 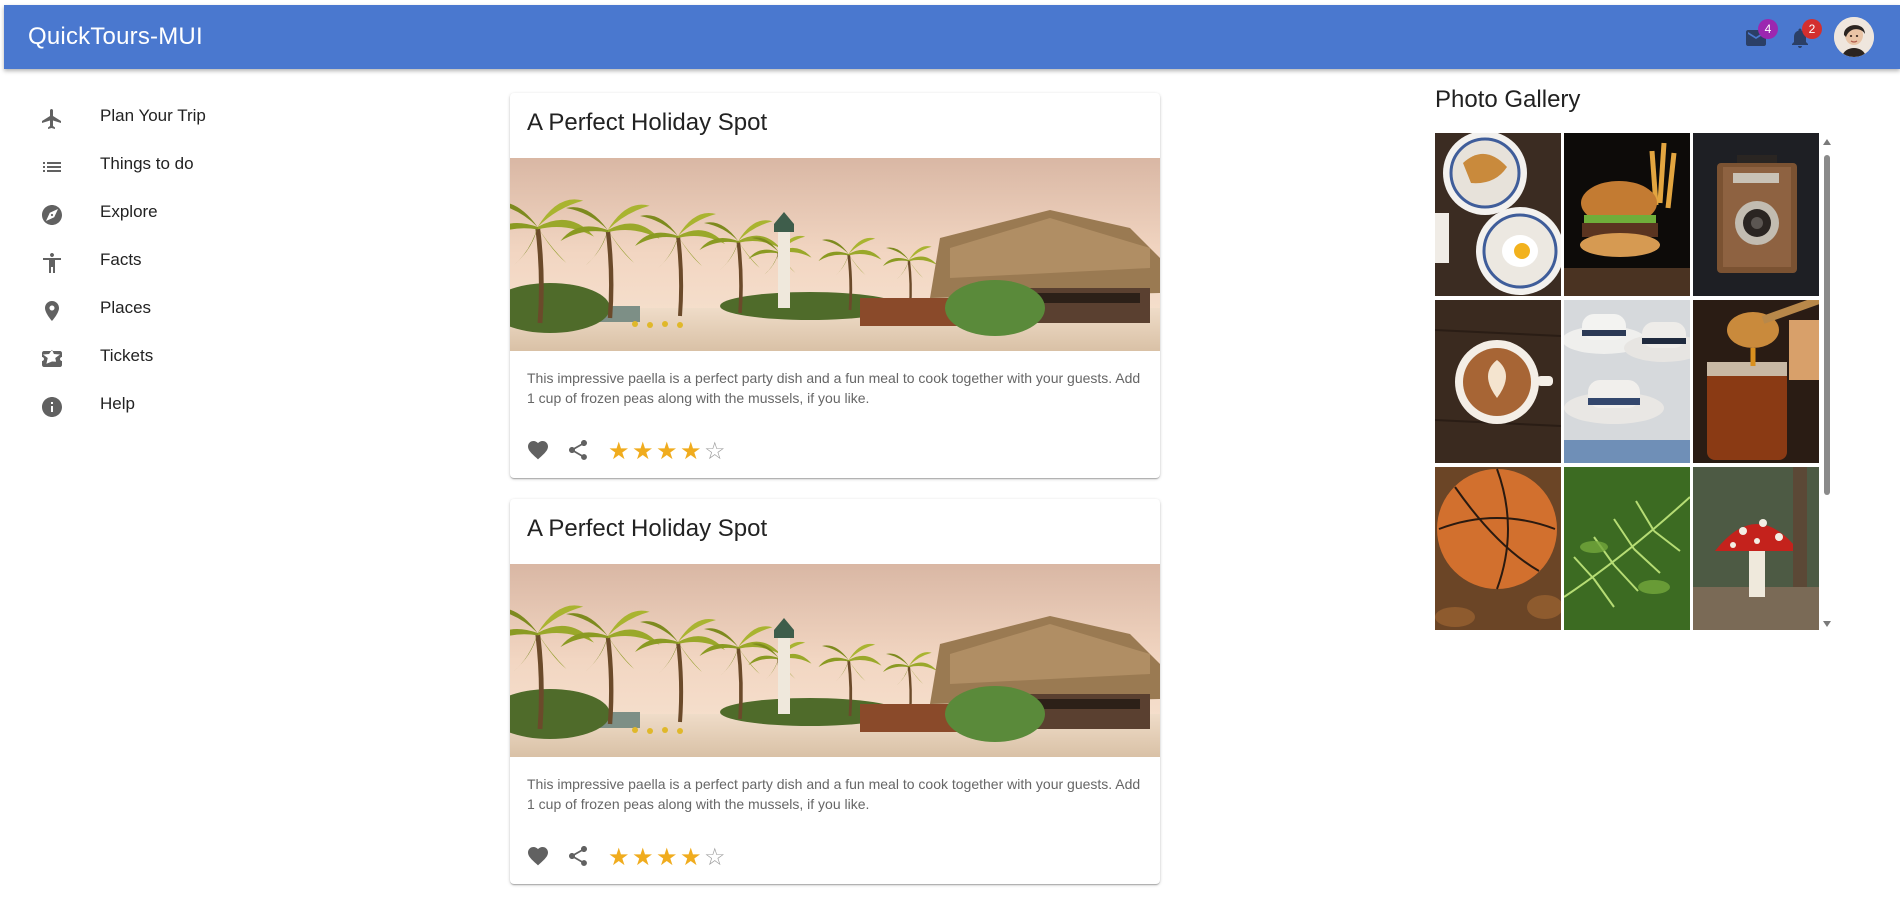 I want to click on user-avatar, so click(x=1854, y=37).